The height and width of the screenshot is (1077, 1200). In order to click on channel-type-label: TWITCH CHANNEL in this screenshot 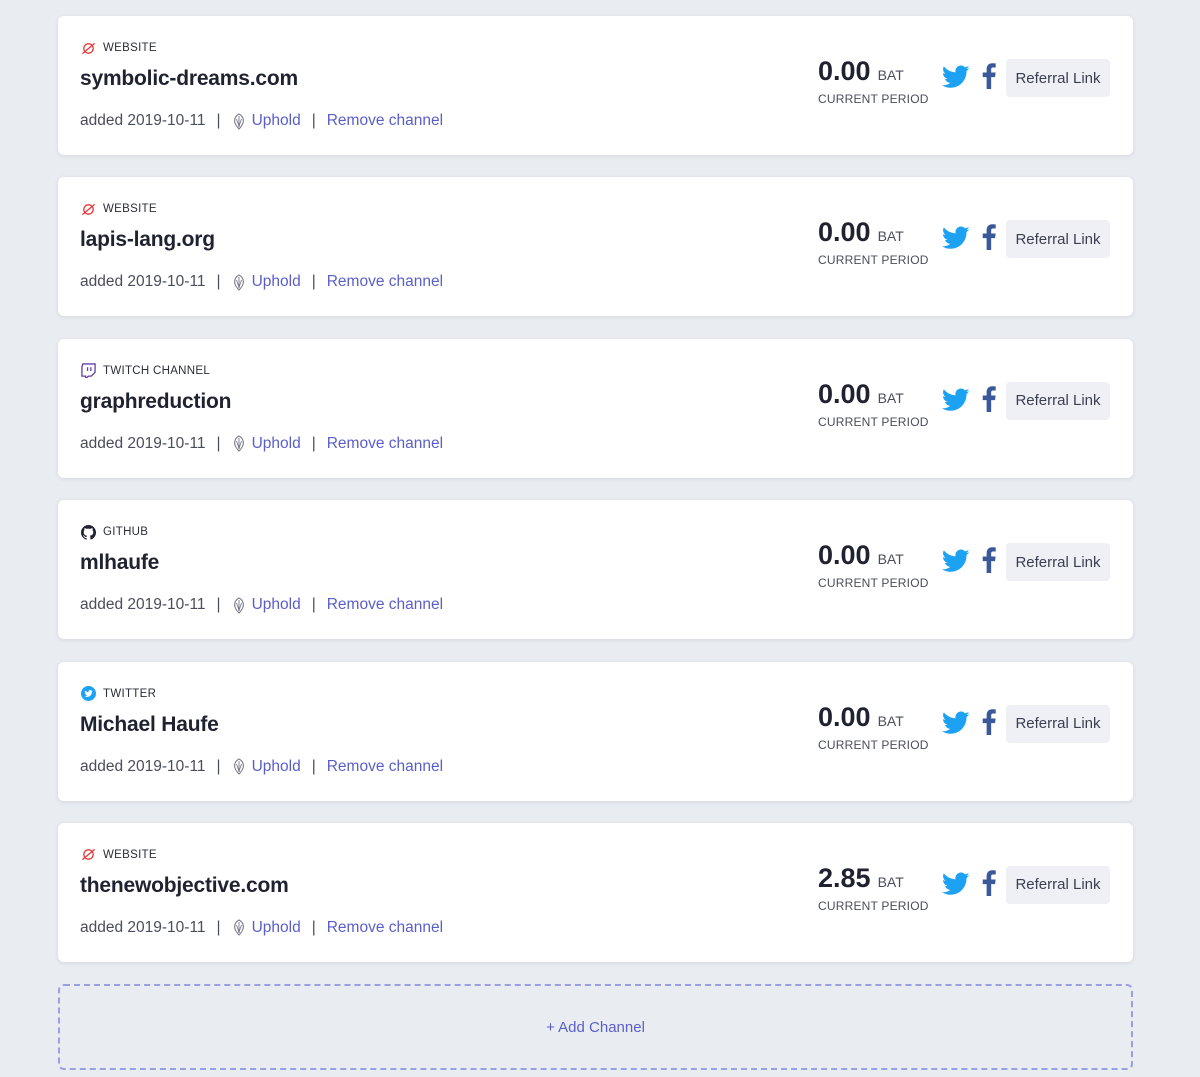, I will do `click(157, 370)`.